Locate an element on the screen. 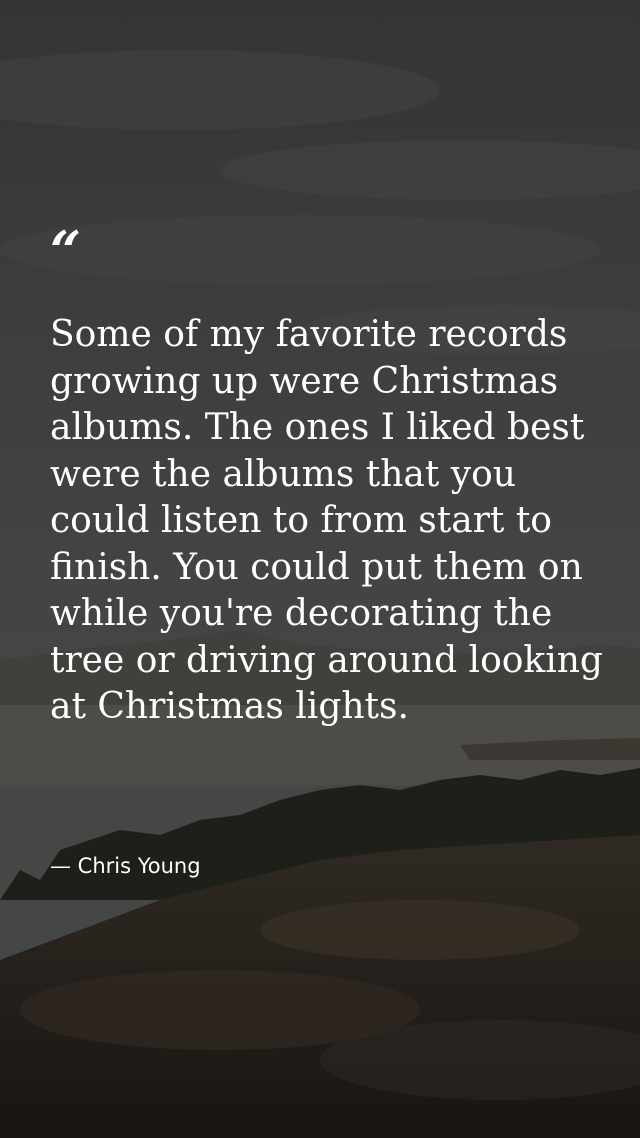  quote-mark-icon: “ is located at coordinates (65, 251).